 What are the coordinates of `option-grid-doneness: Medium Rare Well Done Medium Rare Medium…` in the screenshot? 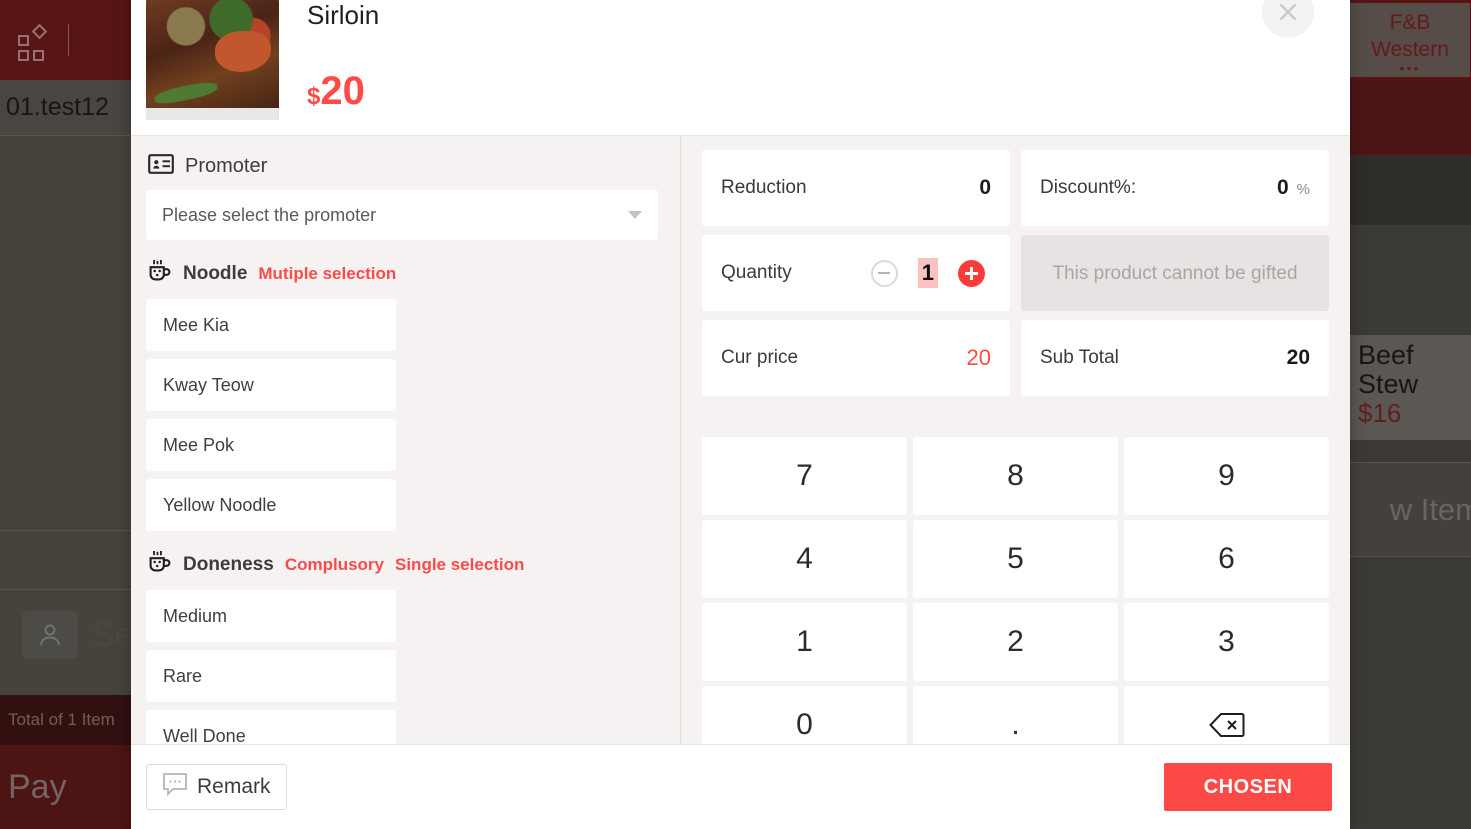 It's located at (402, 667).